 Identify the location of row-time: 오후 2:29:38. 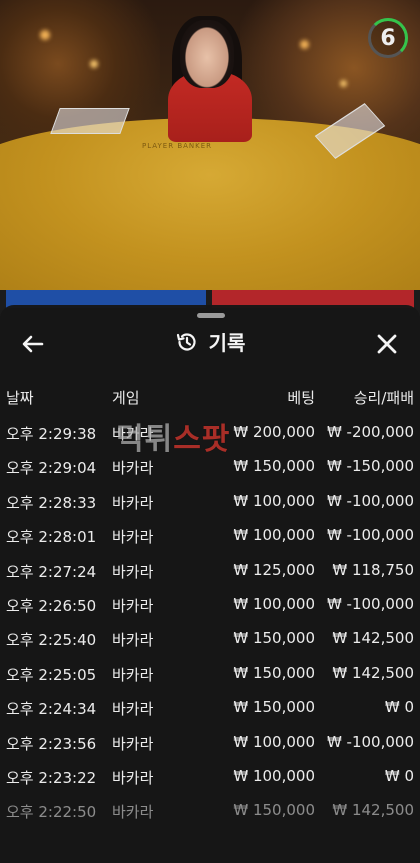
(51, 434).